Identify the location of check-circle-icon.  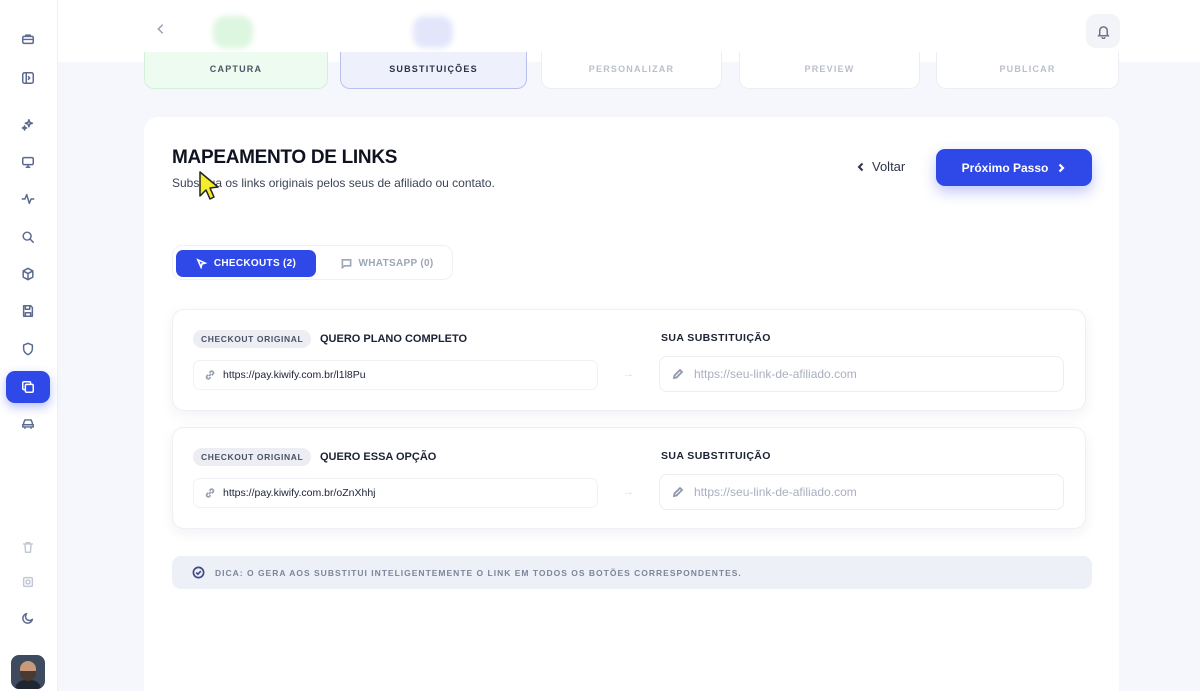
(198, 572).